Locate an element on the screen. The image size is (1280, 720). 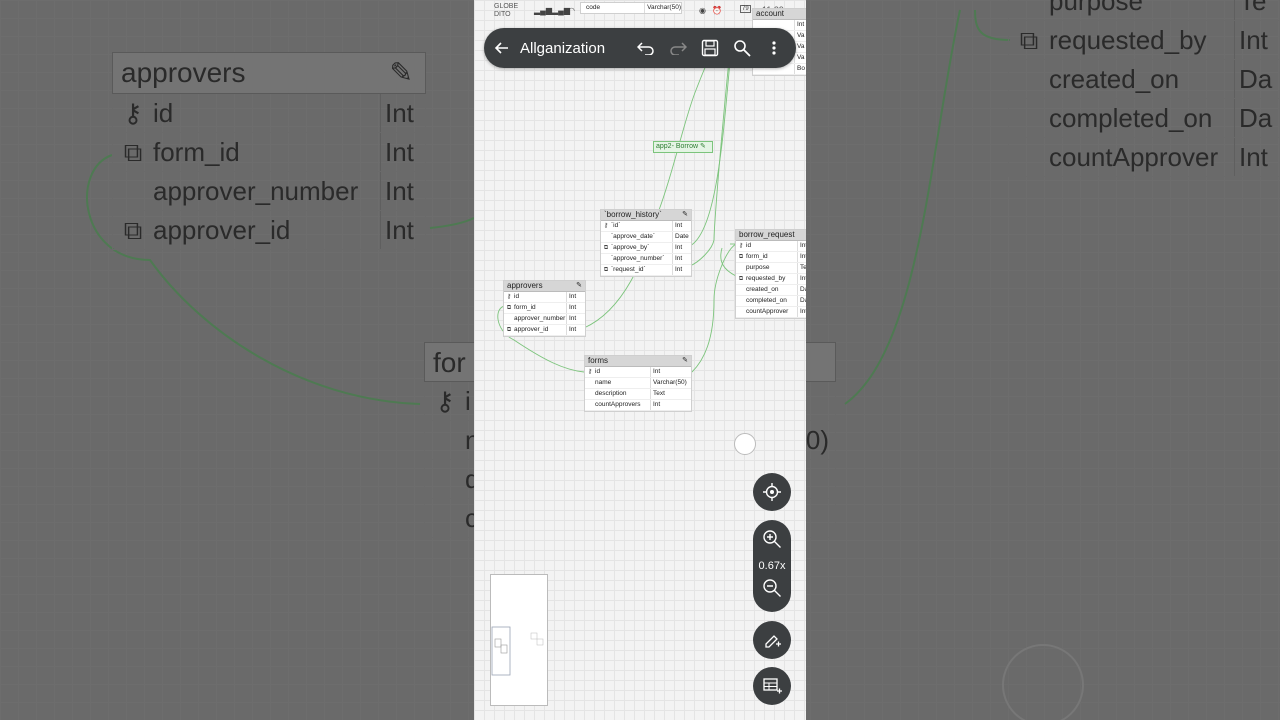
add-table-icon is located at coordinates (772, 686).